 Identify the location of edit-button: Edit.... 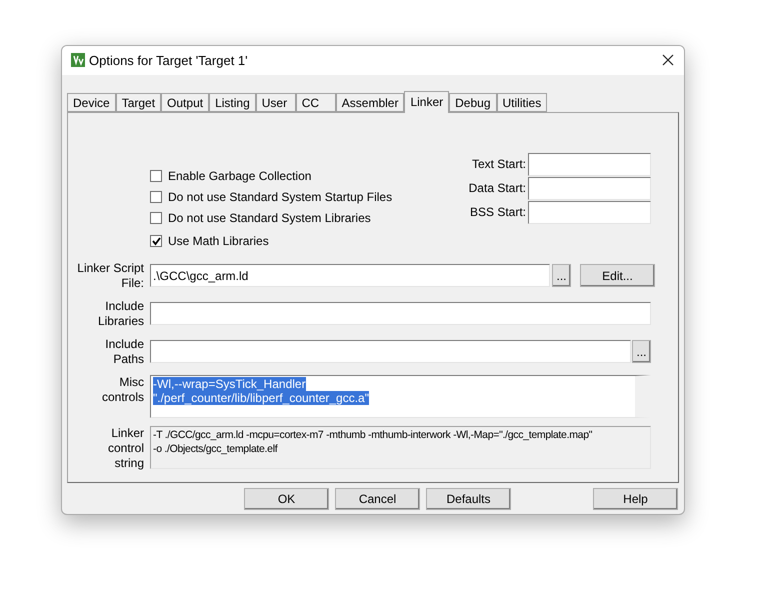
(617, 276).